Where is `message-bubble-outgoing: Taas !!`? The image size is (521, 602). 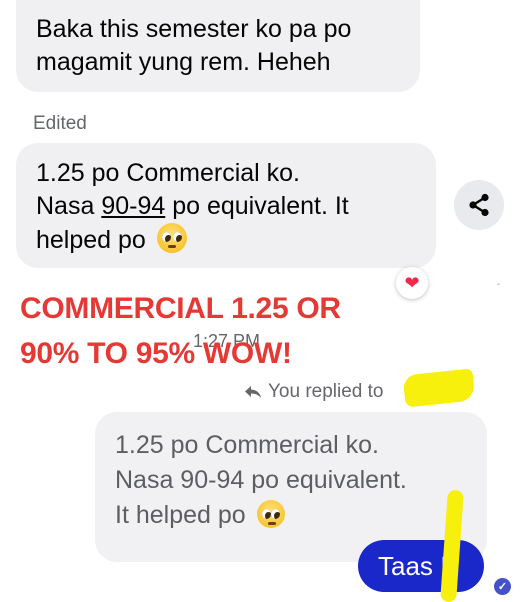 message-bubble-outgoing: Taas !! is located at coordinates (421, 566).